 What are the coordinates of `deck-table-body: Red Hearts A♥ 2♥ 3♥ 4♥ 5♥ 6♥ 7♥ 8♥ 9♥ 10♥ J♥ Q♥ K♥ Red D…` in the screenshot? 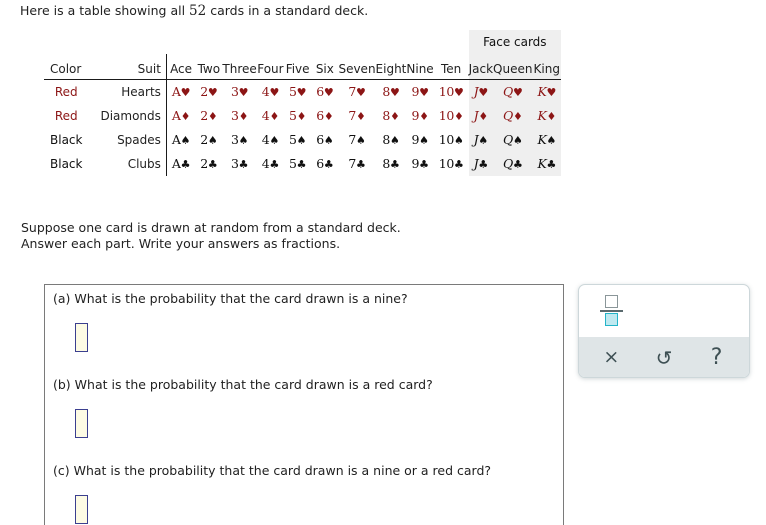 It's located at (303, 127).